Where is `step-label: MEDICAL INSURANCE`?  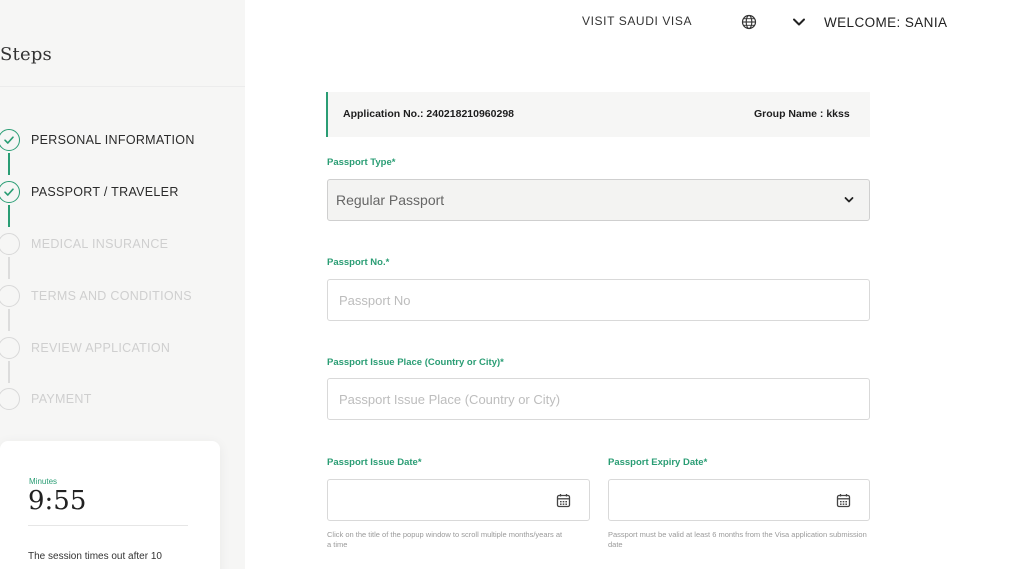 step-label: MEDICAL INSURANCE is located at coordinates (100, 244).